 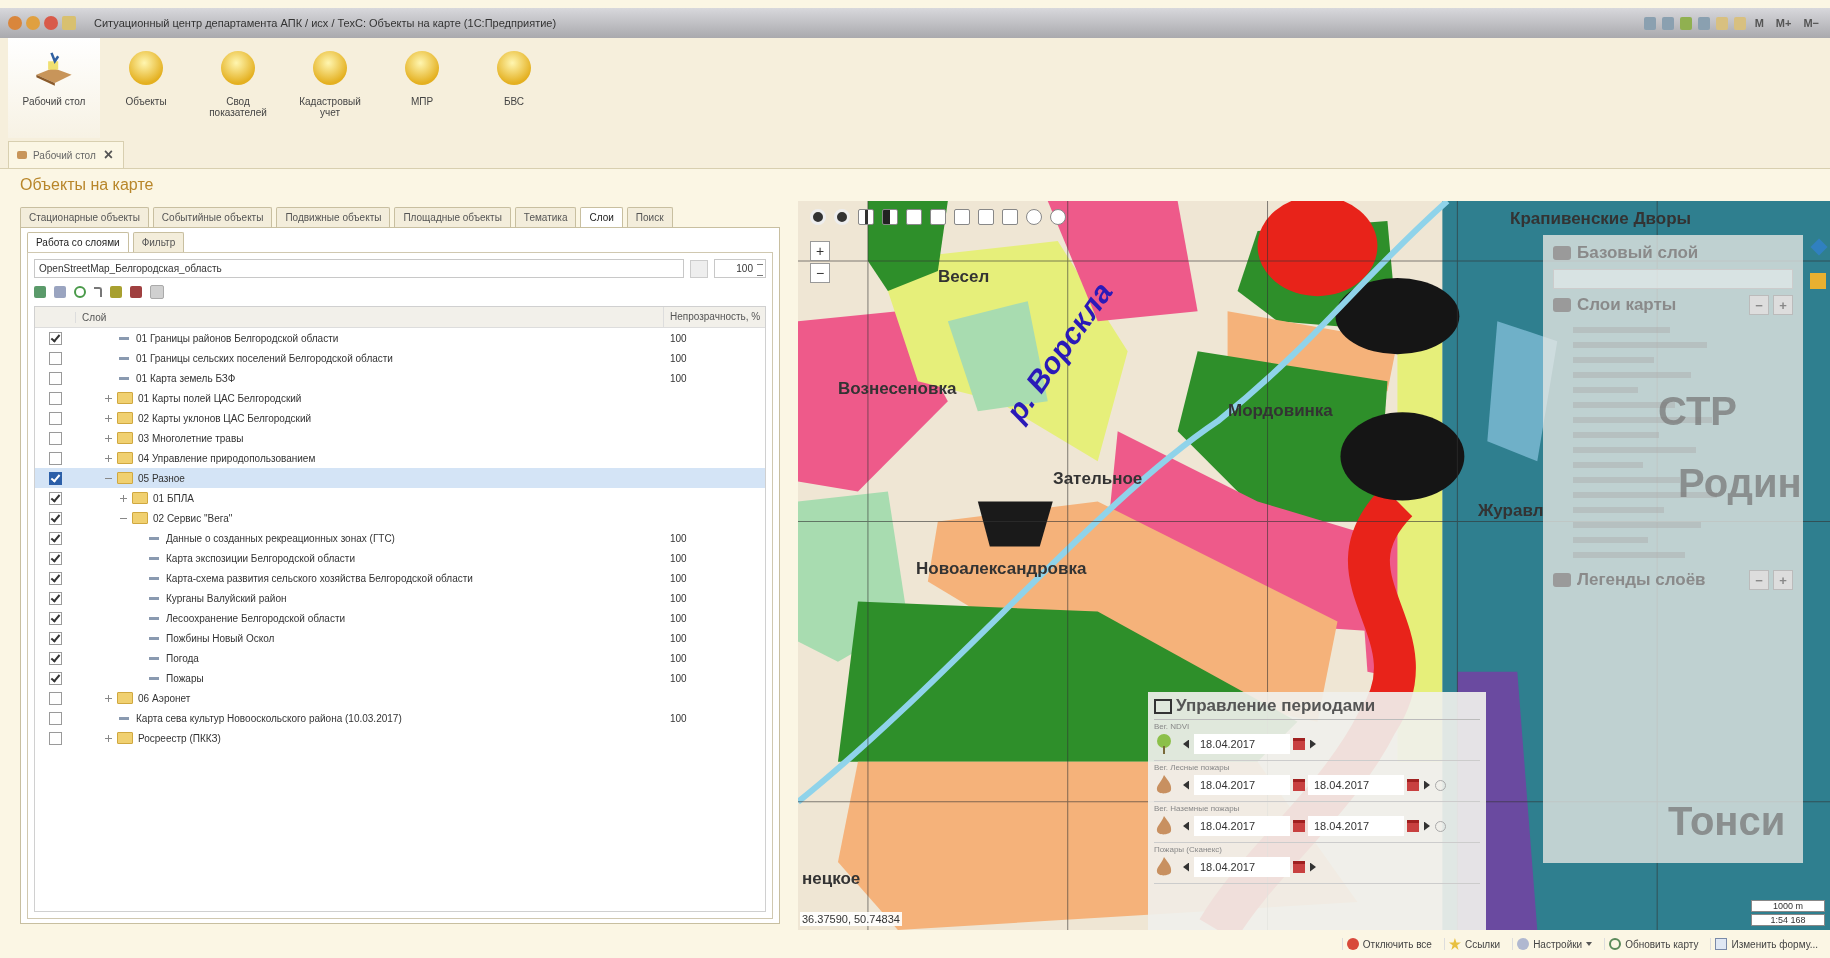 What do you see at coordinates (545, 217) in the screenshot?
I see `tab: Тематика` at bounding box center [545, 217].